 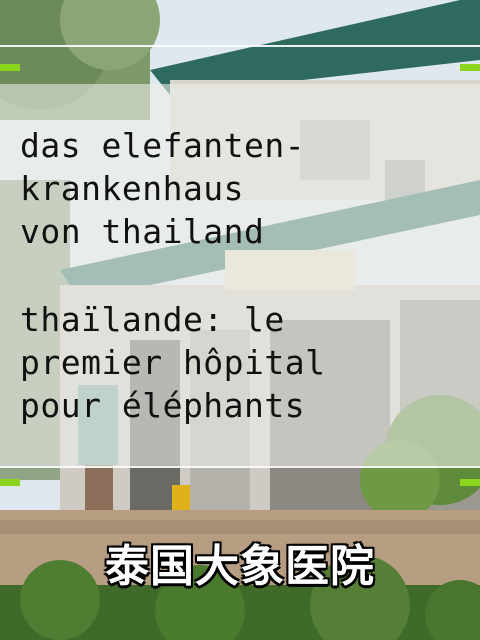 What do you see at coordinates (10, 67) in the screenshot?
I see `corner-marker-top-left` at bounding box center [10, 67].